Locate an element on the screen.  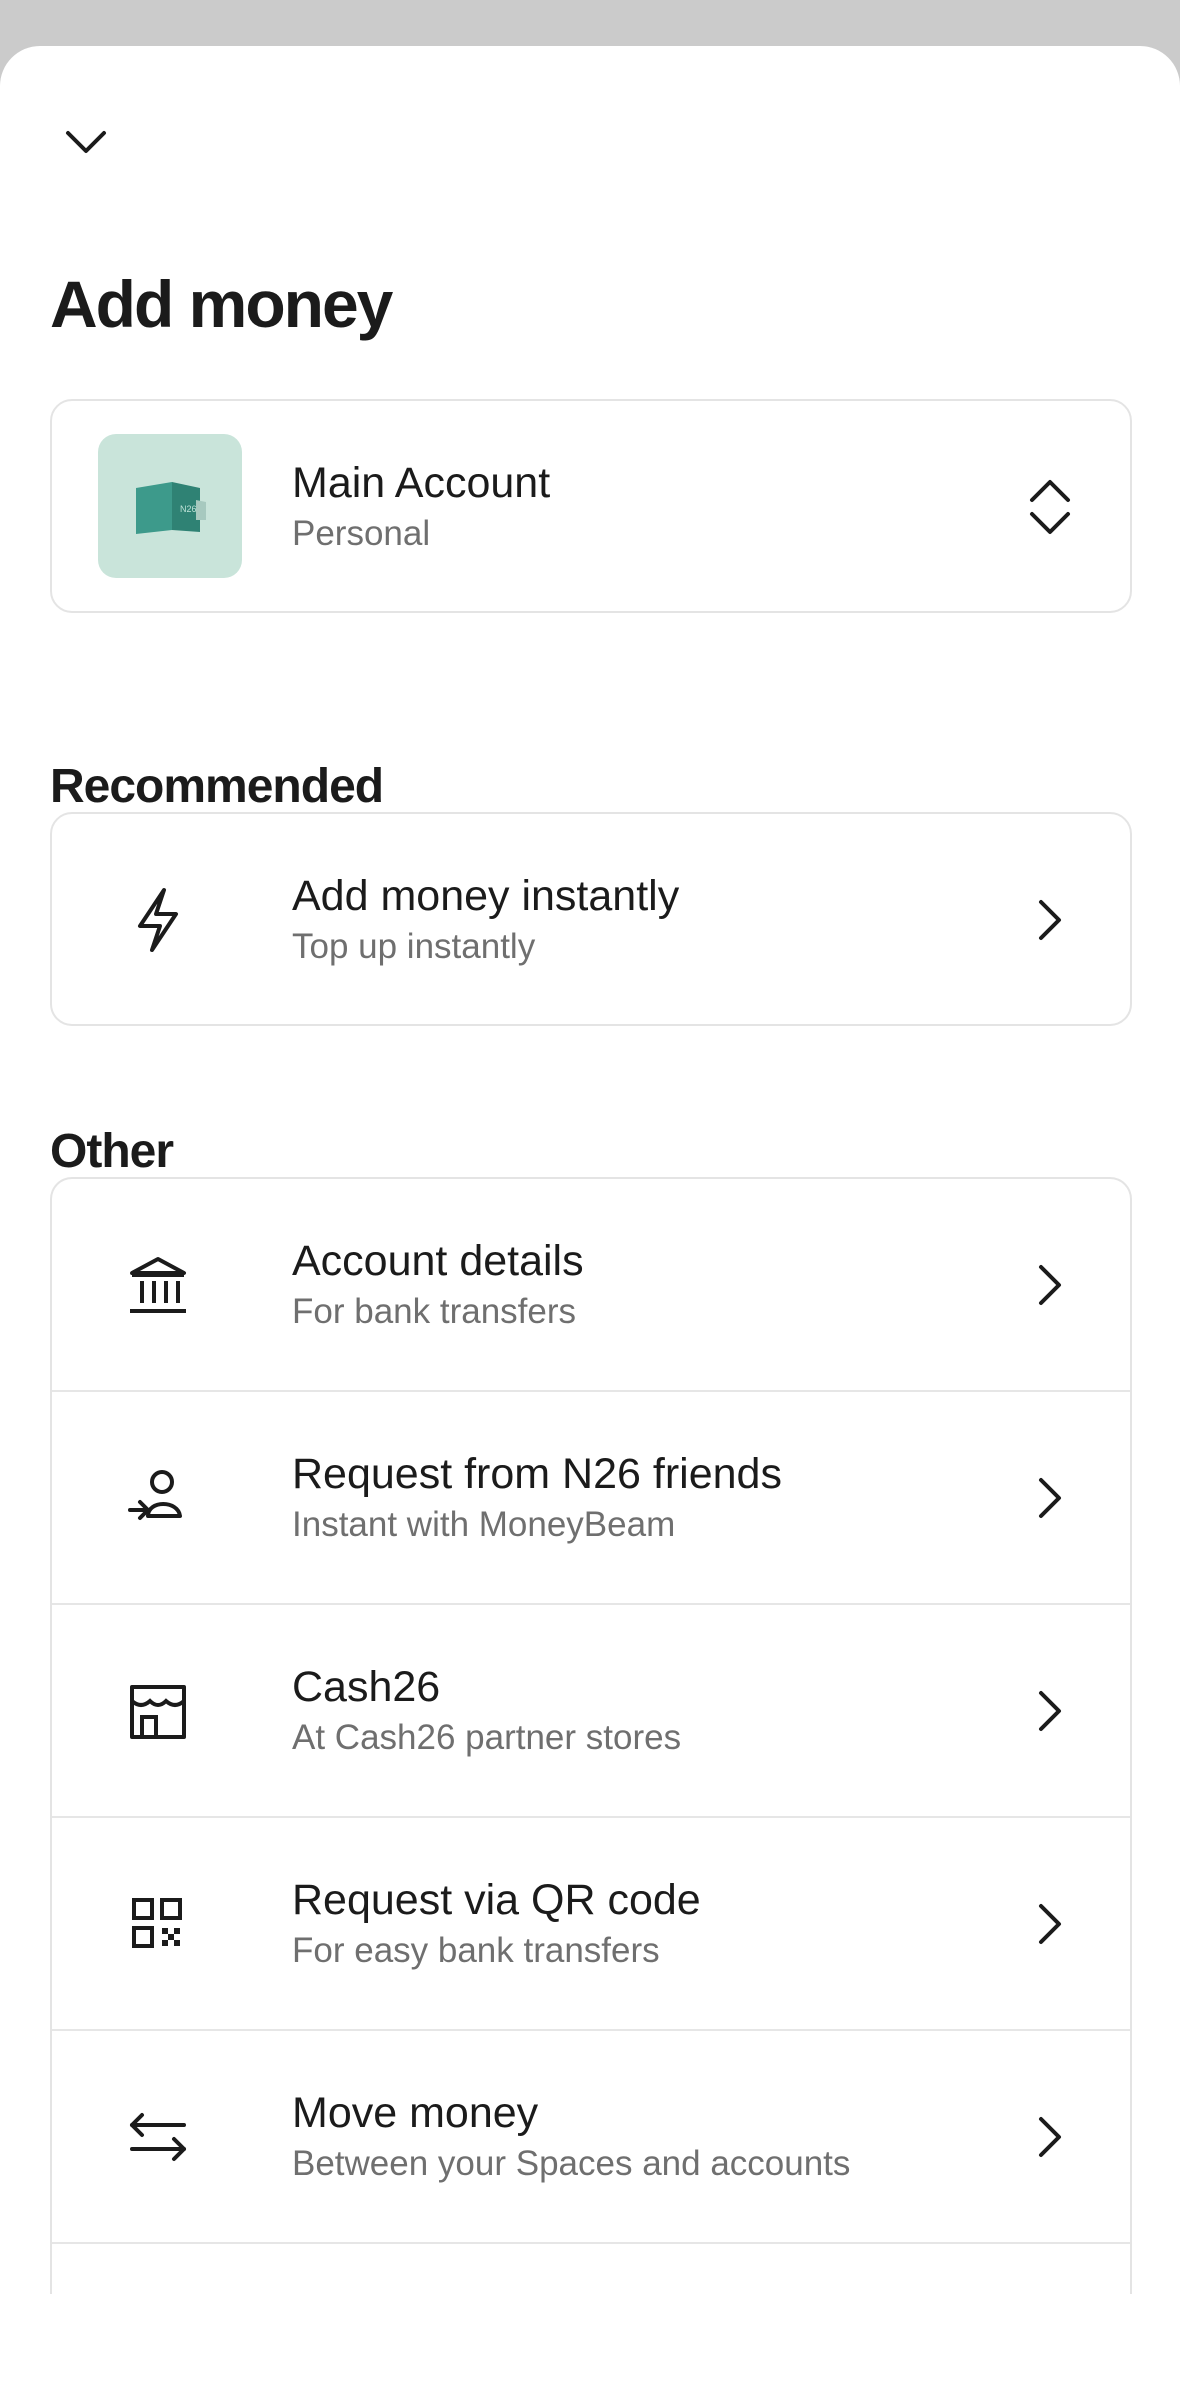
item-title: Account details is located at coordinates (438, 1260).